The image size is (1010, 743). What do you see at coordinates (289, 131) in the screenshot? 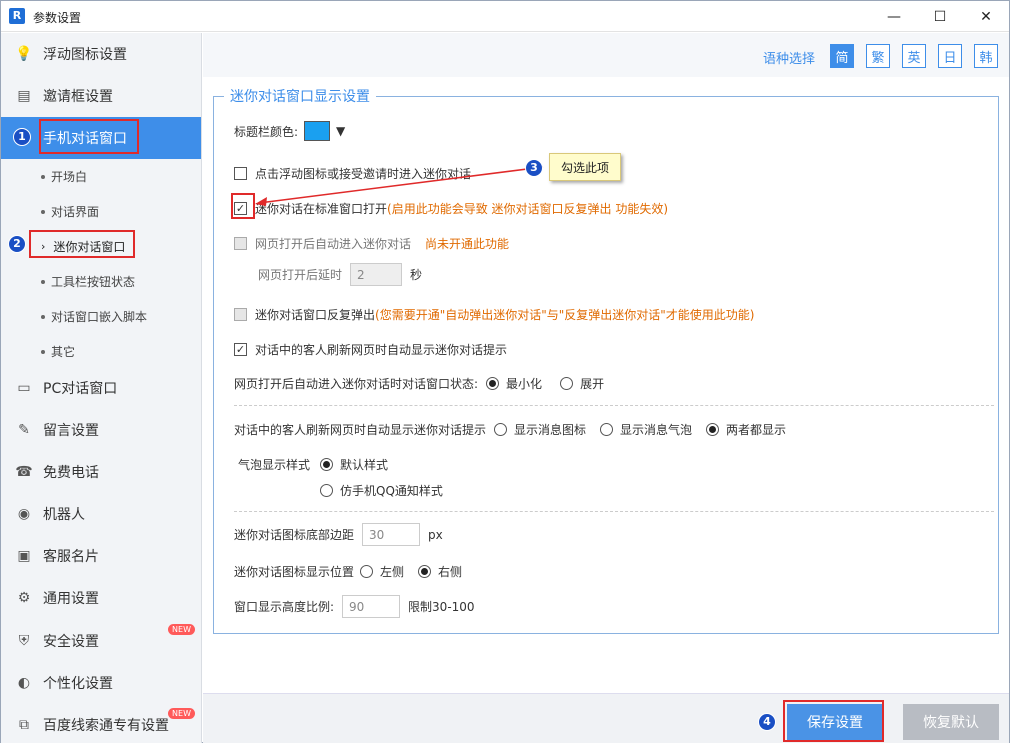
I see `title-color-row: 标题栏颜色: ▼` at bounding box center [289, 131].